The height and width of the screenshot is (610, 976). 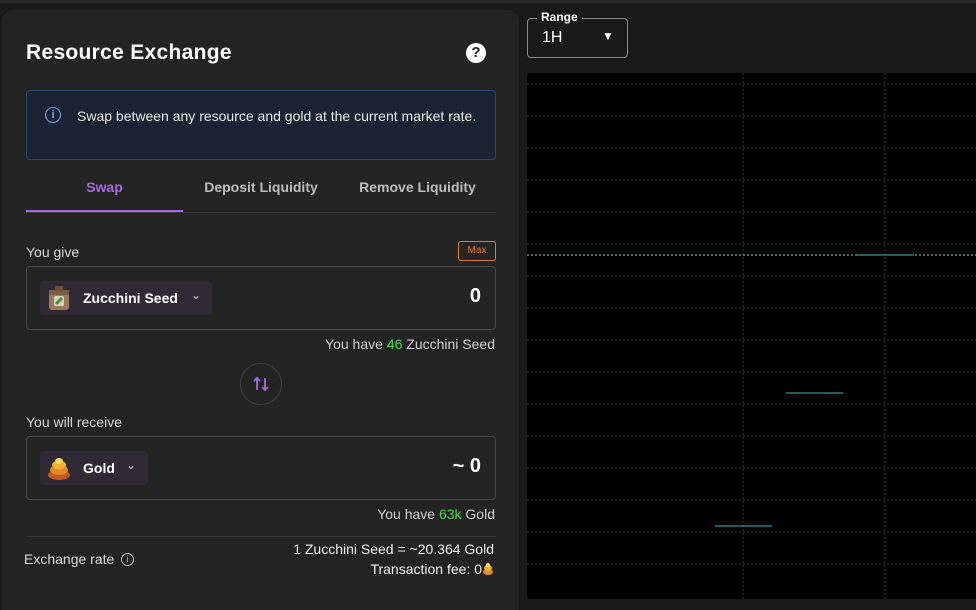 I want to click on receive-amount: ~ 0, so click(x=466, y=466).